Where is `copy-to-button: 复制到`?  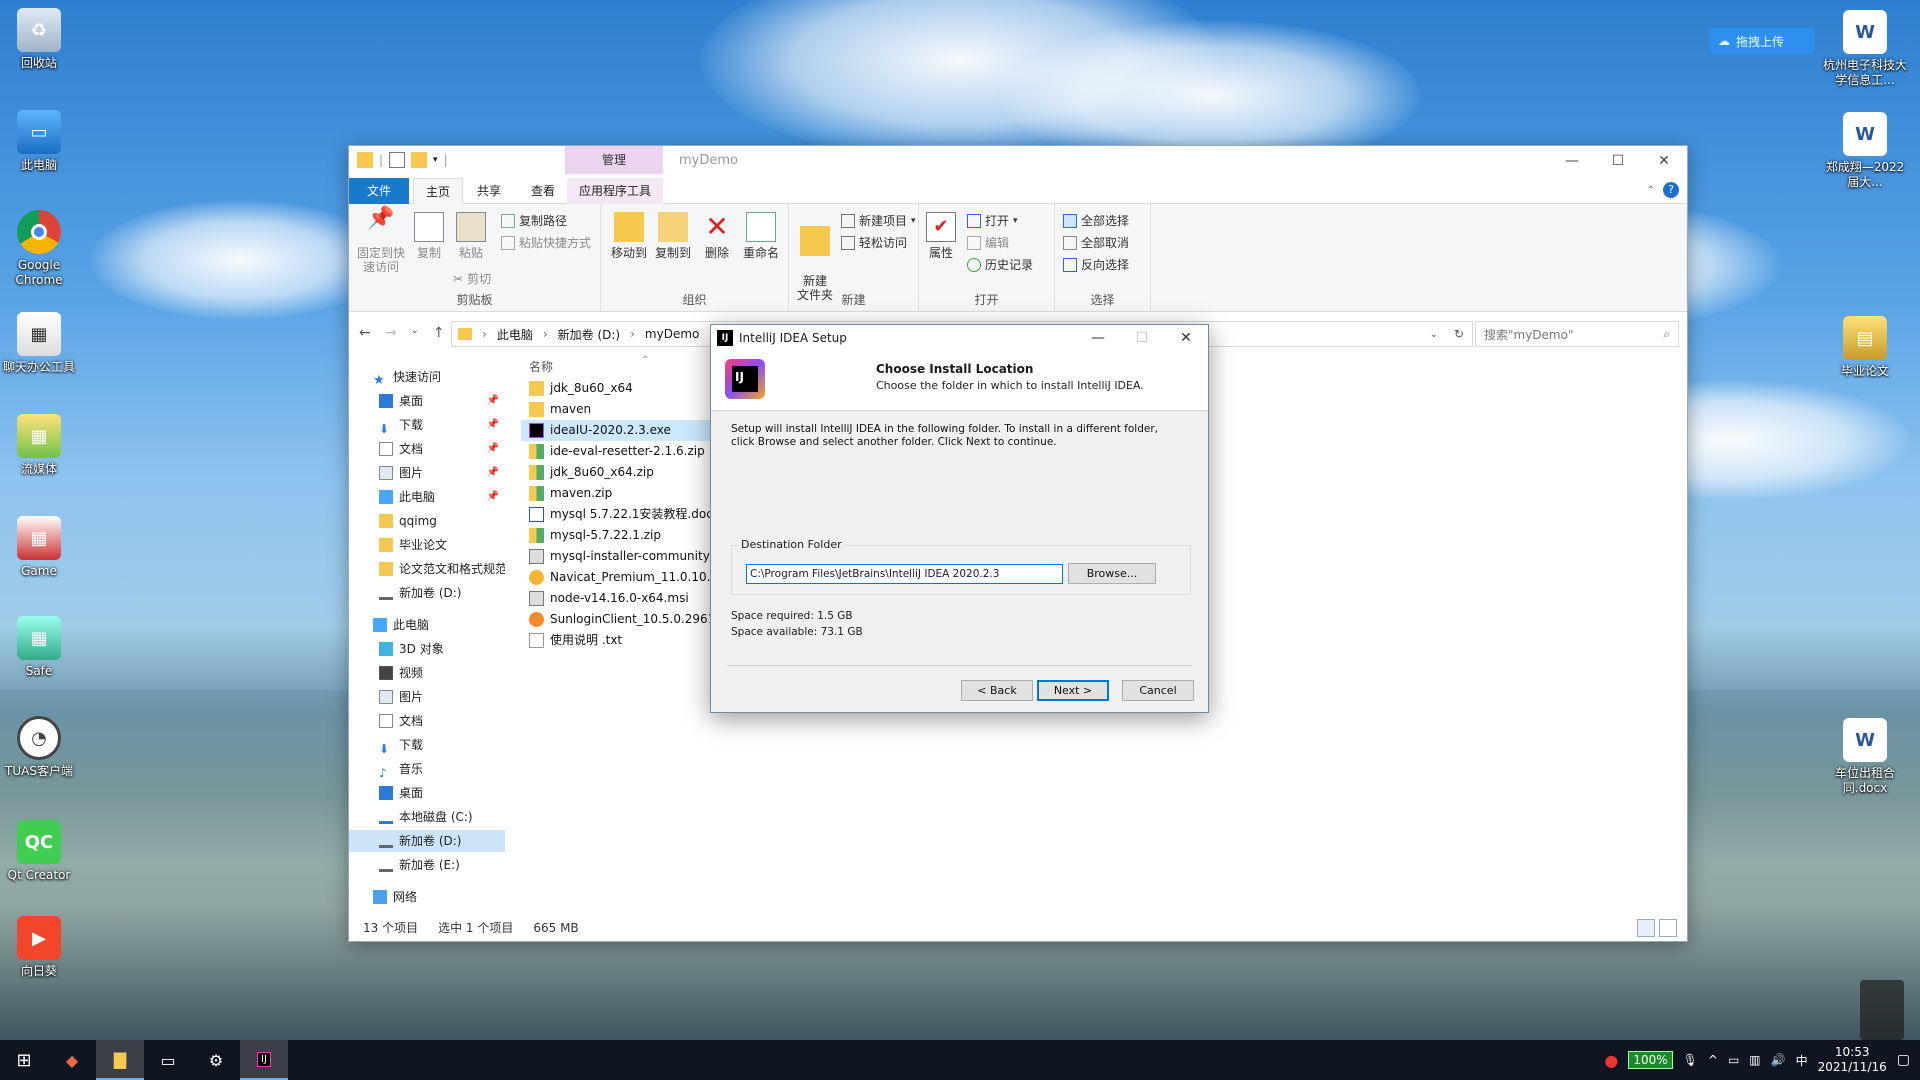
copy-to-button: 复制到 is located at coordinates (673, 236).